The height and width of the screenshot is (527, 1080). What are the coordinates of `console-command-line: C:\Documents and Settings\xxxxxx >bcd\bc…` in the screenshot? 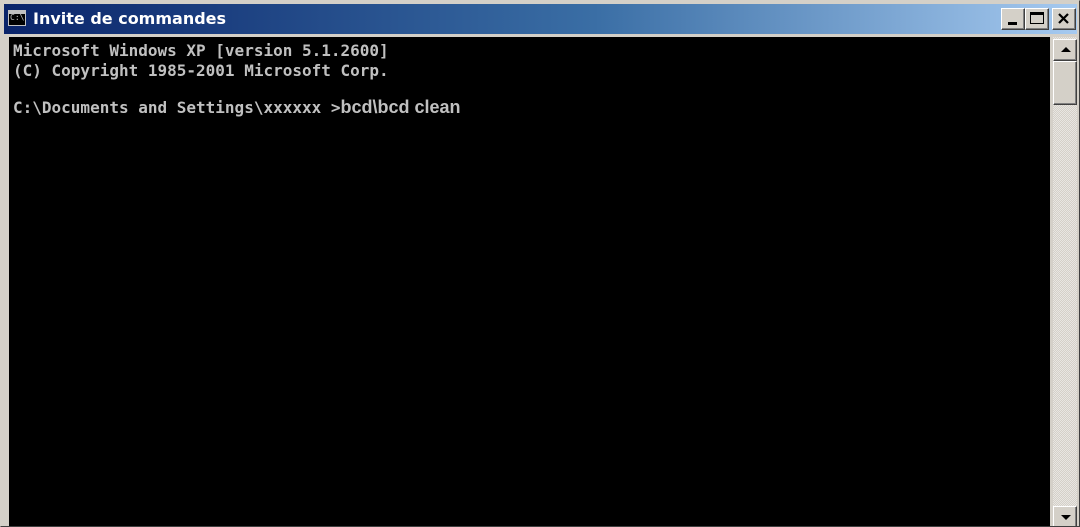 It's located at (237, 107).